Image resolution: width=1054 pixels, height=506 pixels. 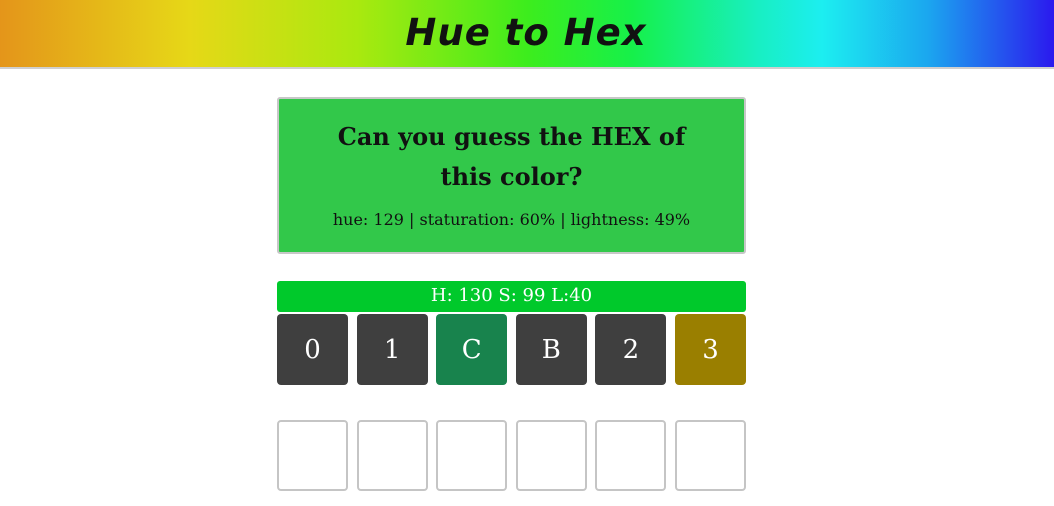 What do you see at coordinates (392, 349) in the screenshot?
I see `guess-tile: 1` at bounding box center [392, 349].